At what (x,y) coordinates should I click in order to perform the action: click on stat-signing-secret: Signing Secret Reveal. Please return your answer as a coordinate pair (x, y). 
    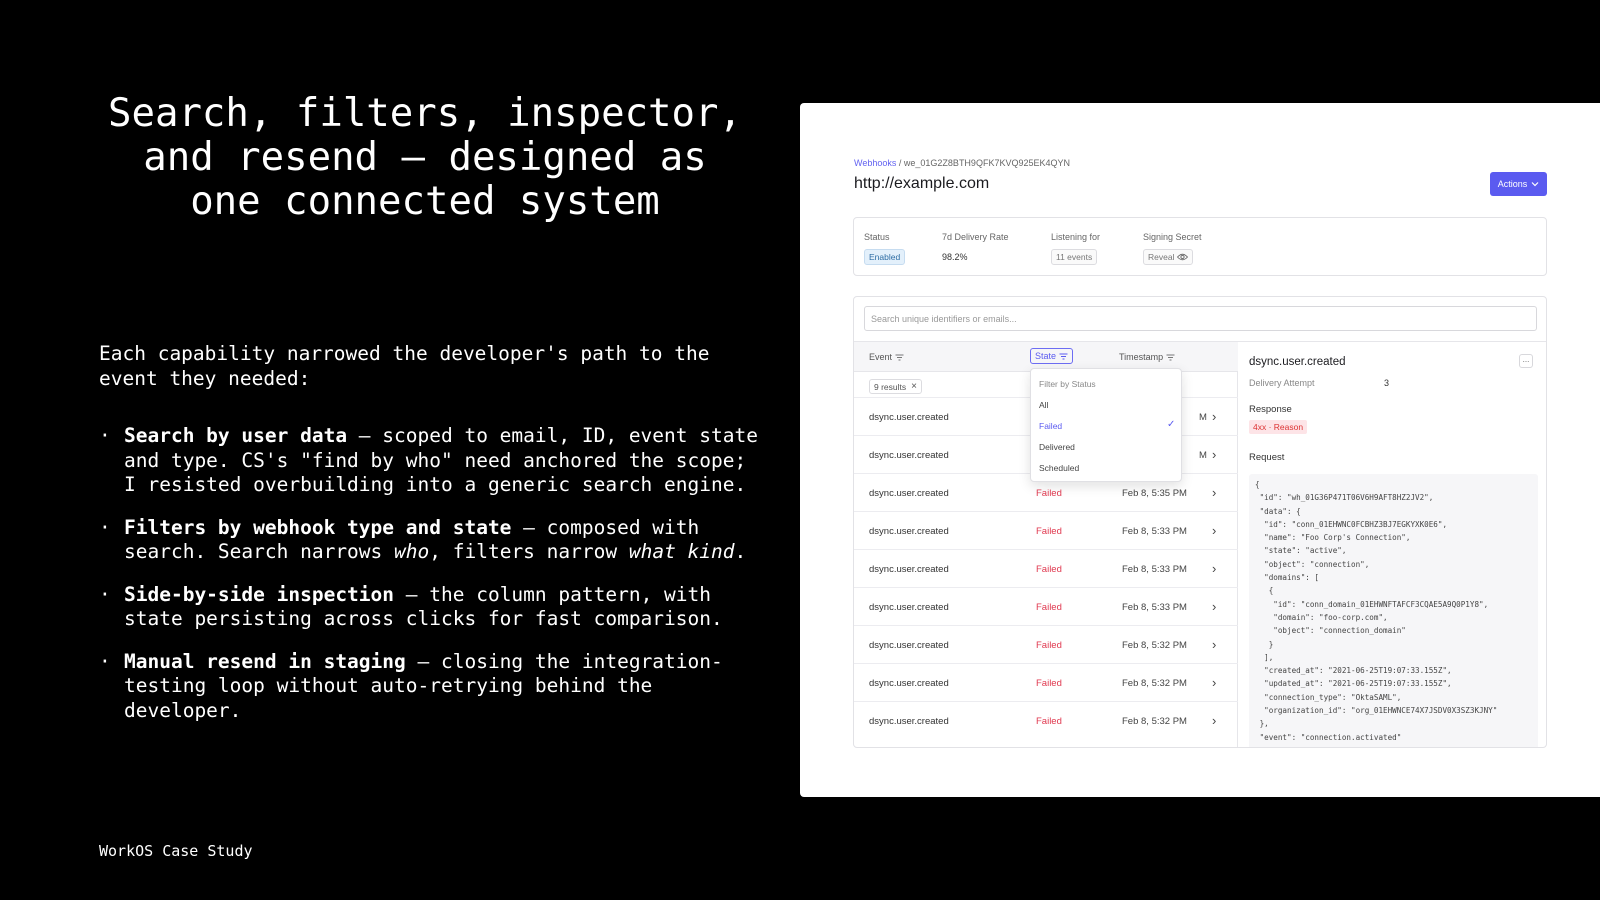
    Looking at the image, I should click on (1172, 248).